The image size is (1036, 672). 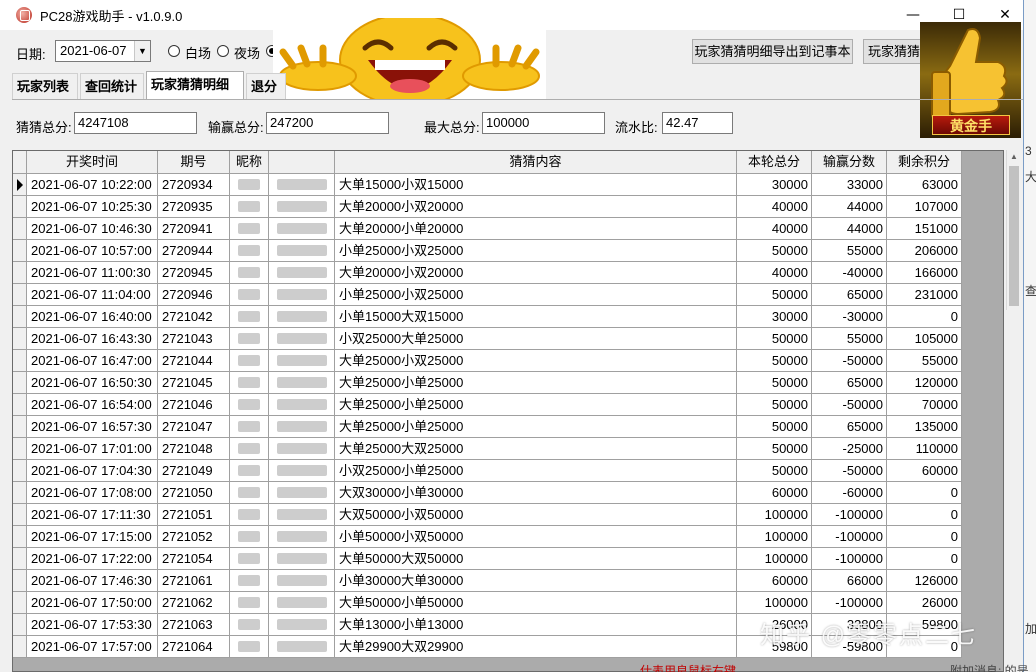 I want to click on cell-issue-no: 2720944, so click(x=194, y=251).